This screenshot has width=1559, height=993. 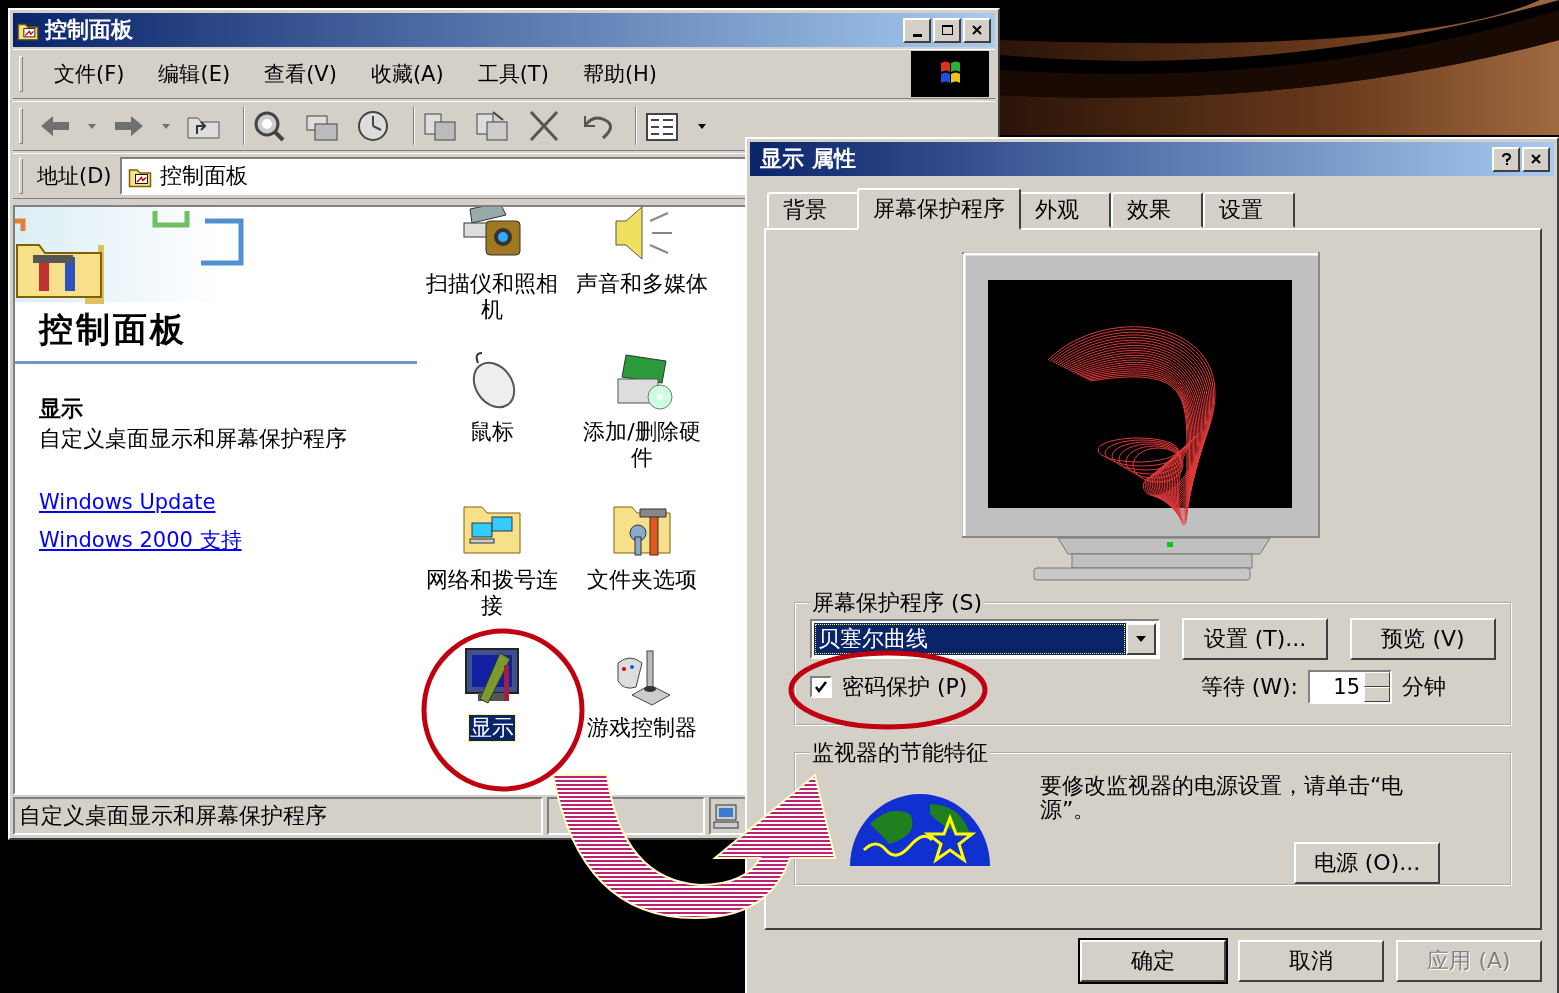 What do you see at coordinates (642, 580) in the screenshot?
I see `item-label: 文件夹选项` at bounding box center [642, 580].